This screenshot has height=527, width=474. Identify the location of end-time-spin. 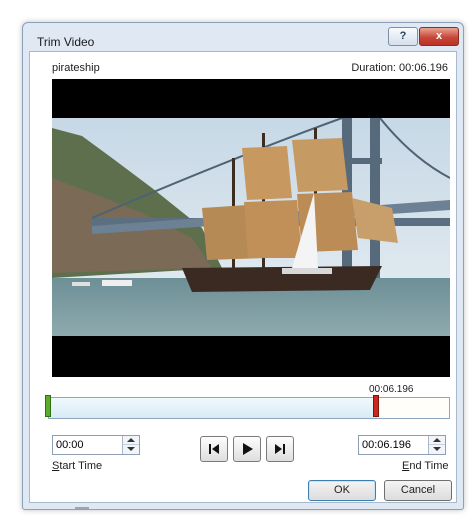
(436, 445).